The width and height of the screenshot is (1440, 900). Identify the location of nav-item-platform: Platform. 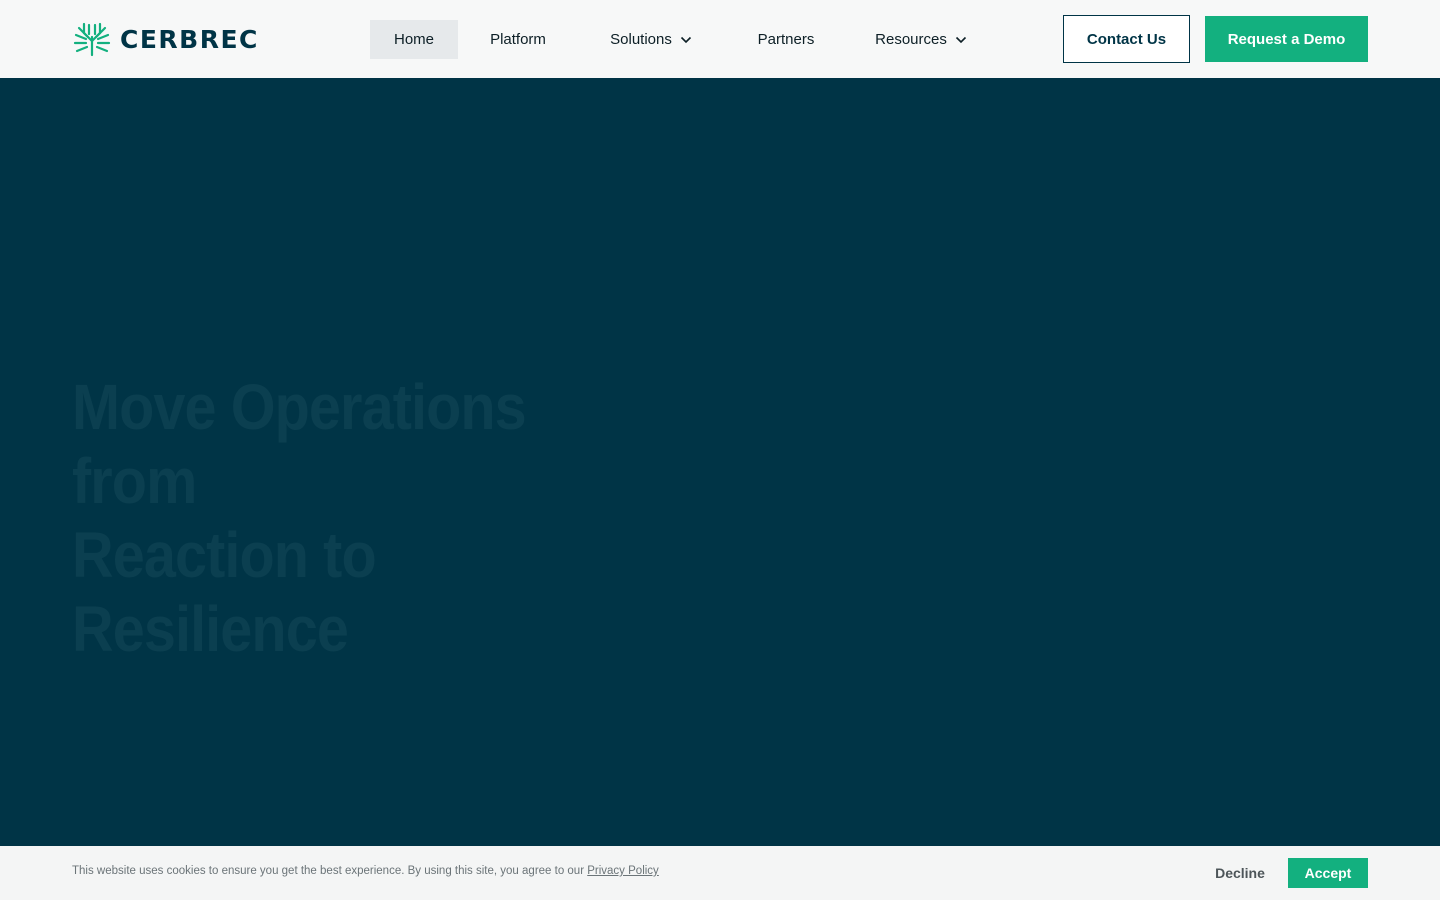
(518, 39).